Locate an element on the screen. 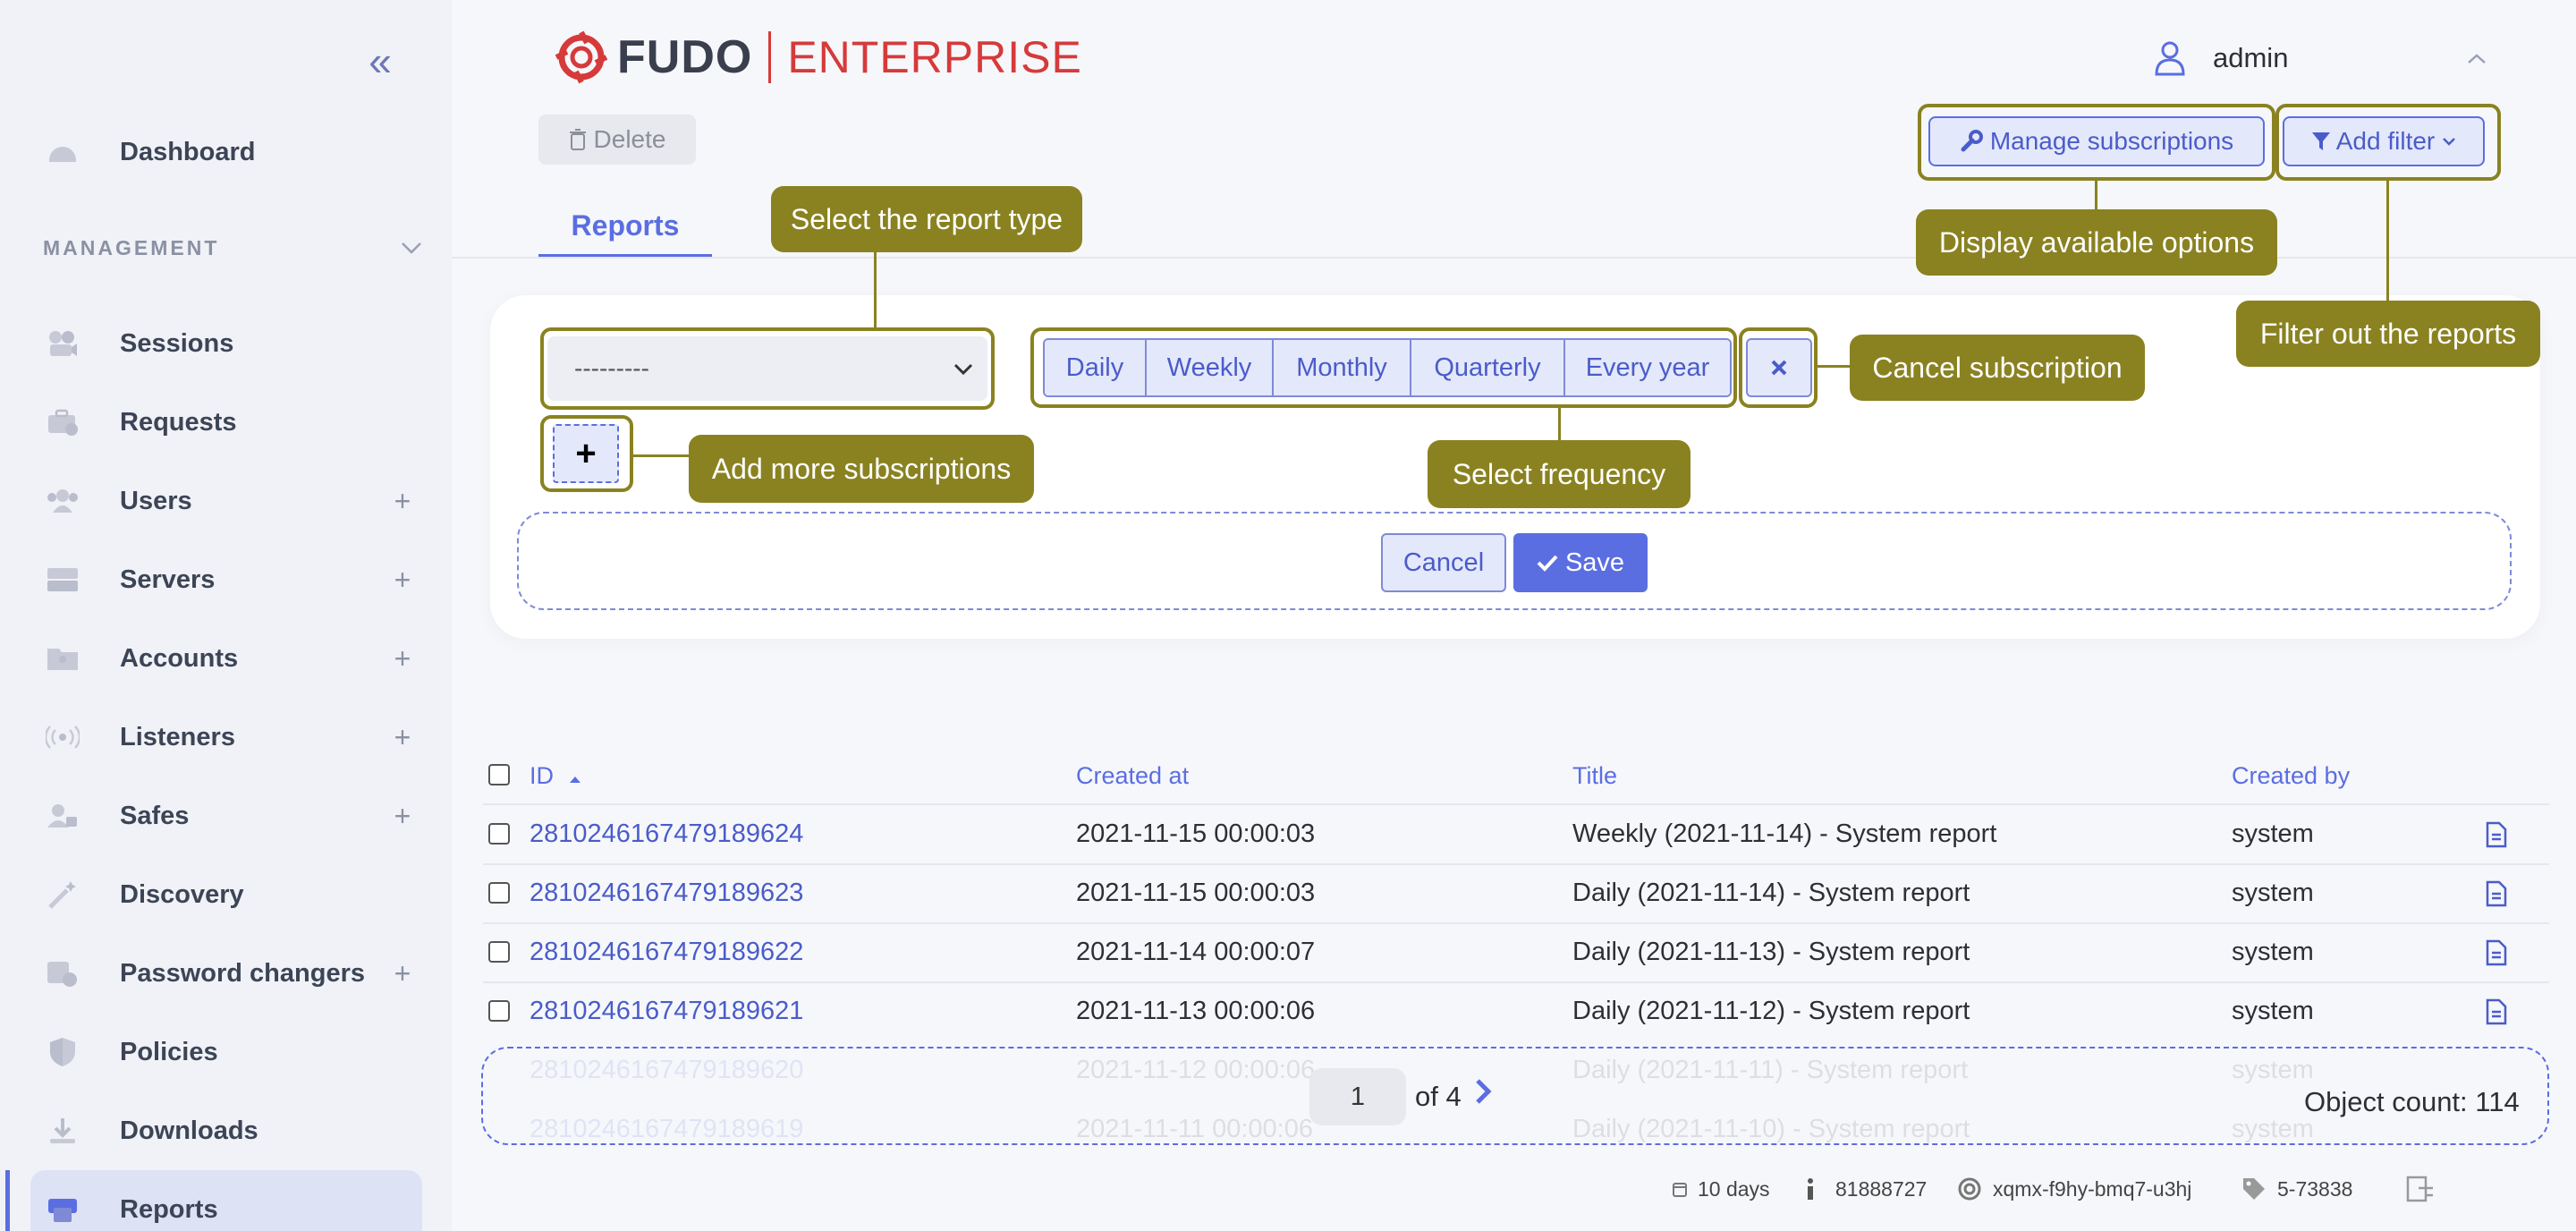 The width and height of the screenshot is (2576, 1231). fudo-enterprise-logo: FUDO ENTERPRISE is located at coordinates (818, 57).